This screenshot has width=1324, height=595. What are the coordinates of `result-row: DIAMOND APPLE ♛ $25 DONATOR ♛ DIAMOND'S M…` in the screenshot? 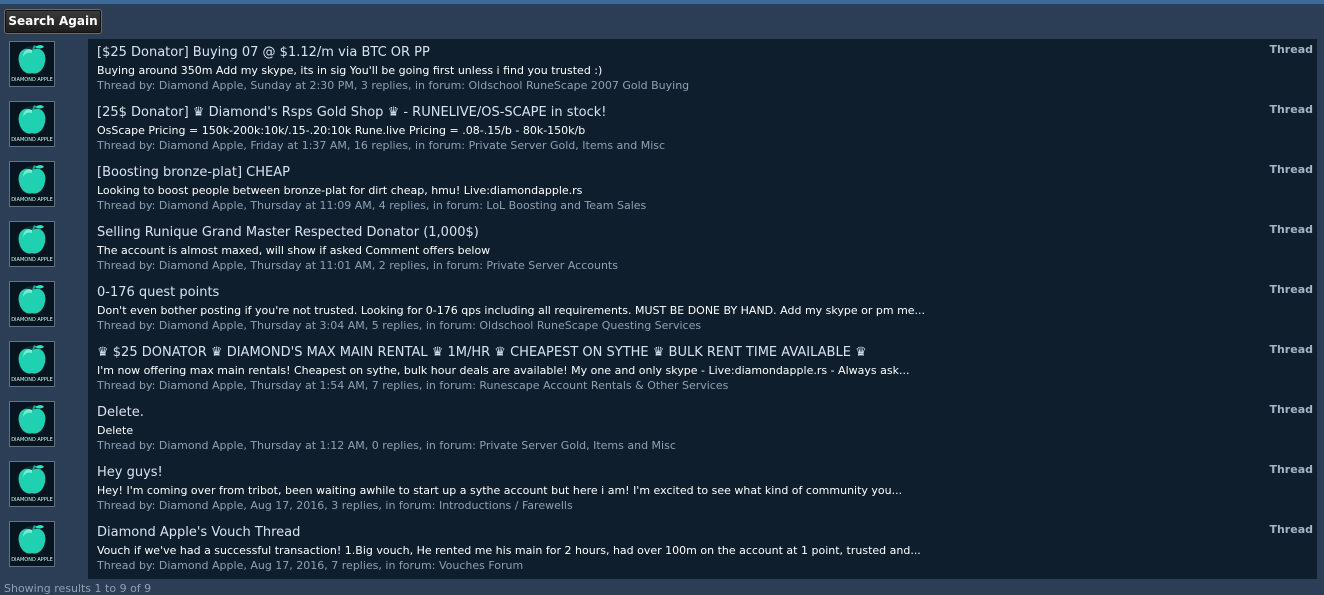 It's located at (660, 369).